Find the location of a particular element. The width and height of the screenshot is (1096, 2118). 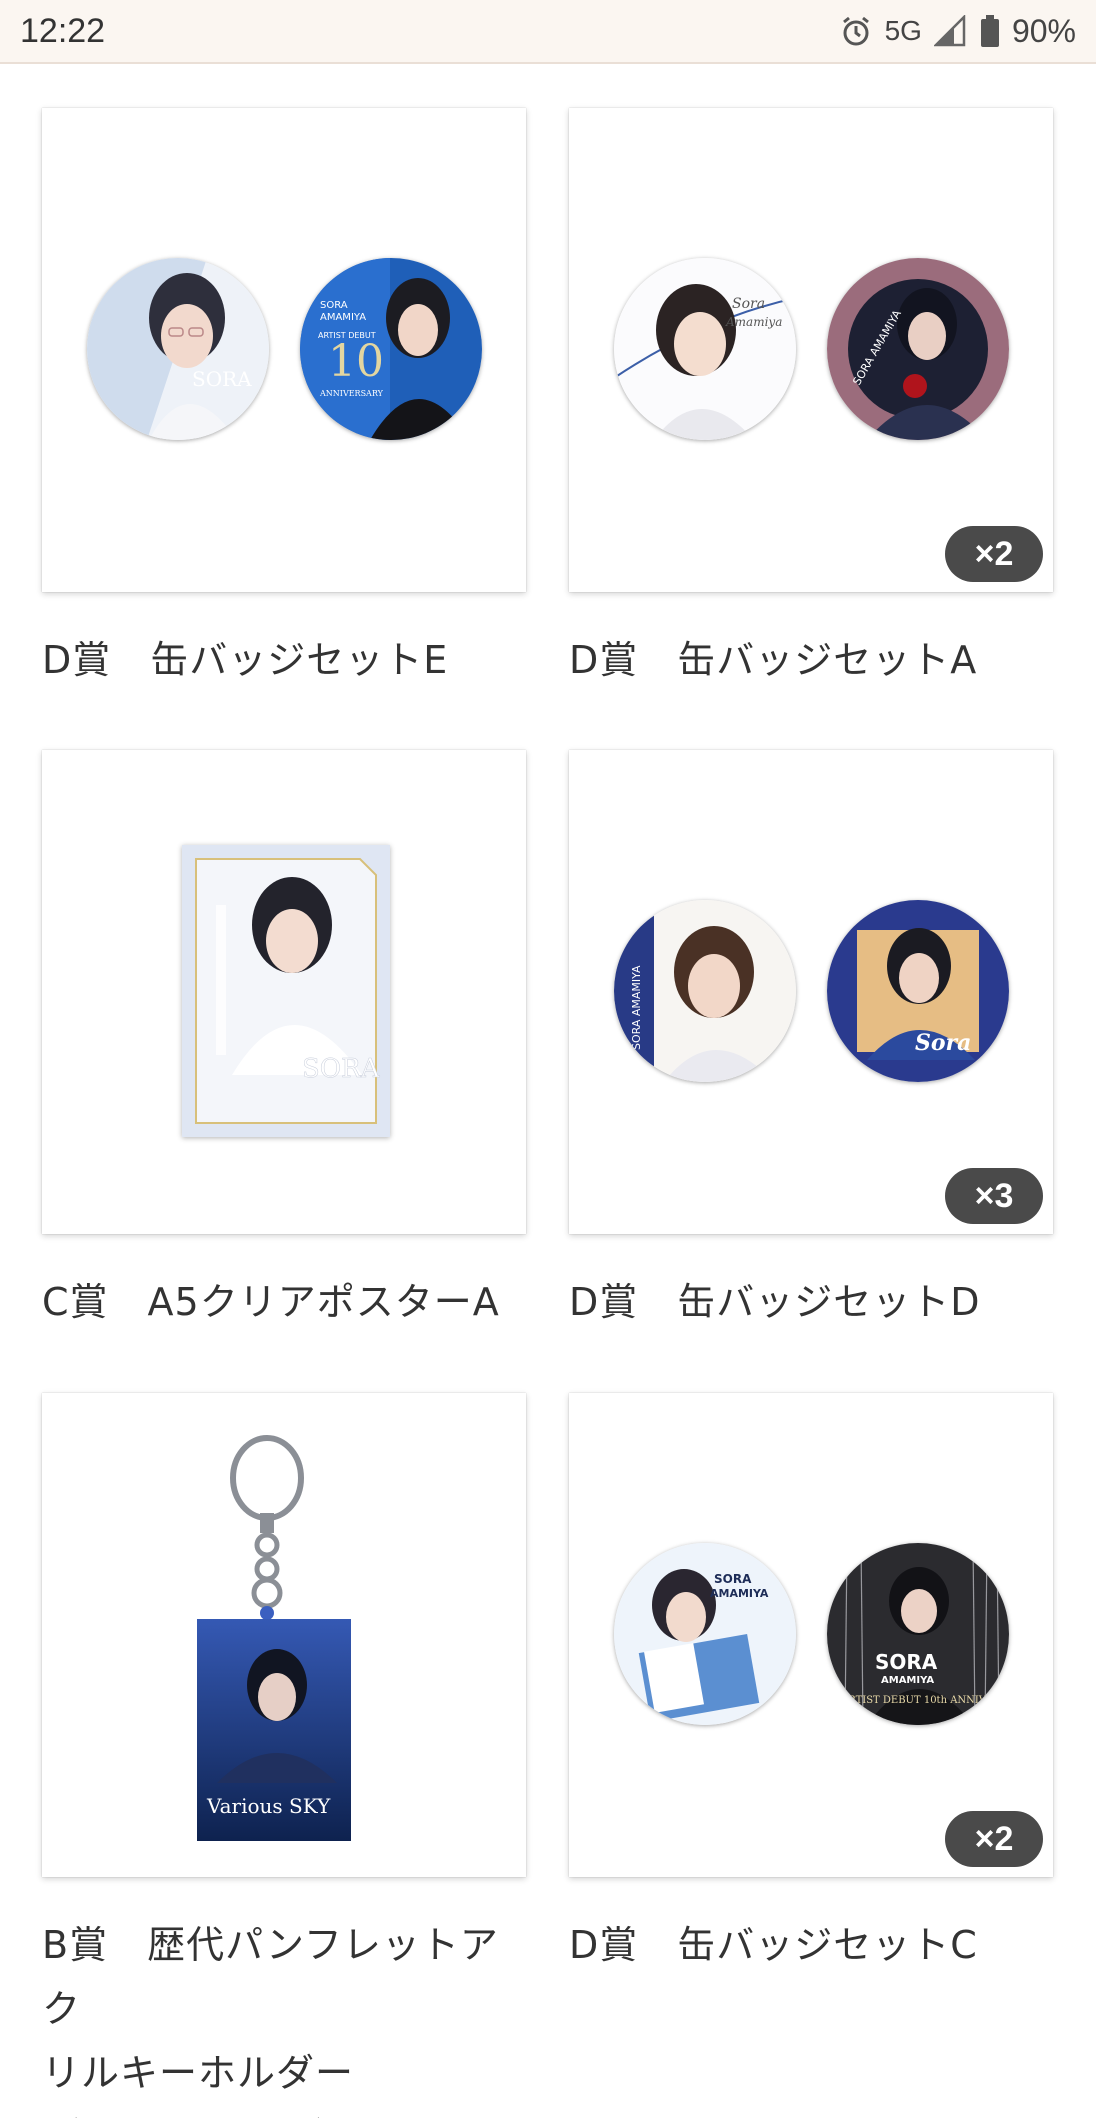

battery-level: 90% is located at coordinates (1043, 30).